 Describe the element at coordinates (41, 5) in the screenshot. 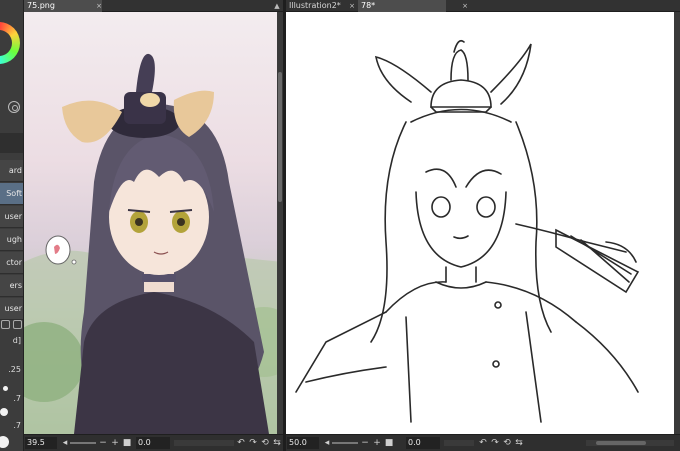

I see `tab-label: 75.png` at that location.